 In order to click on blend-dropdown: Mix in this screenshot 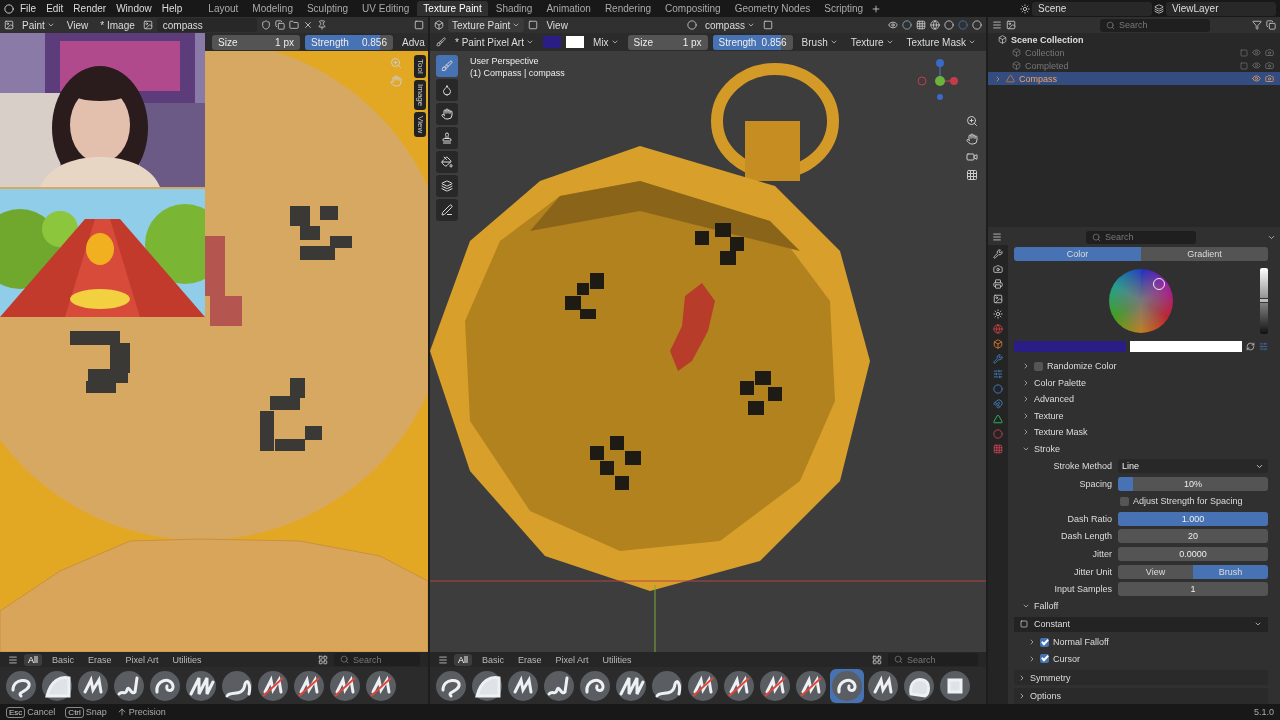, I will do `click(606, 42)`.